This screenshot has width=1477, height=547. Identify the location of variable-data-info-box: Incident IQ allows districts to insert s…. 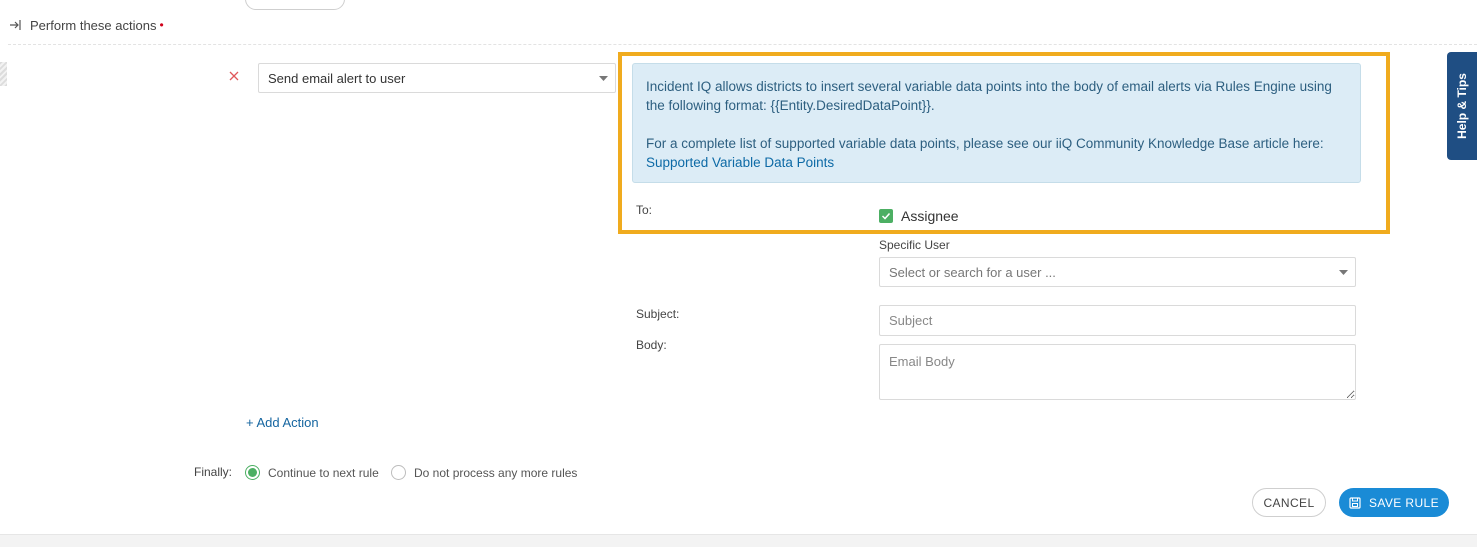
(996, 123).